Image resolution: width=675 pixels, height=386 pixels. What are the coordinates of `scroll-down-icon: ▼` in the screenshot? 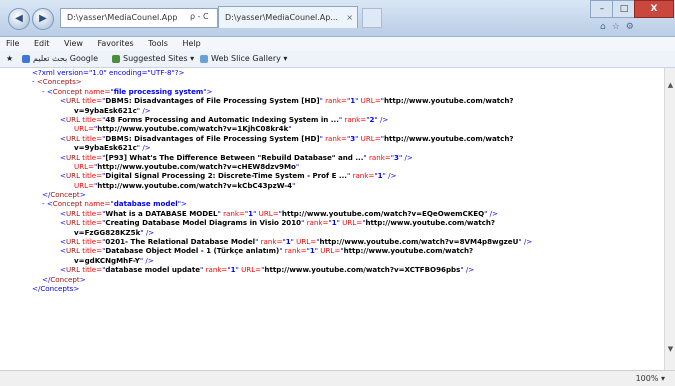 It's located at (670, 349).